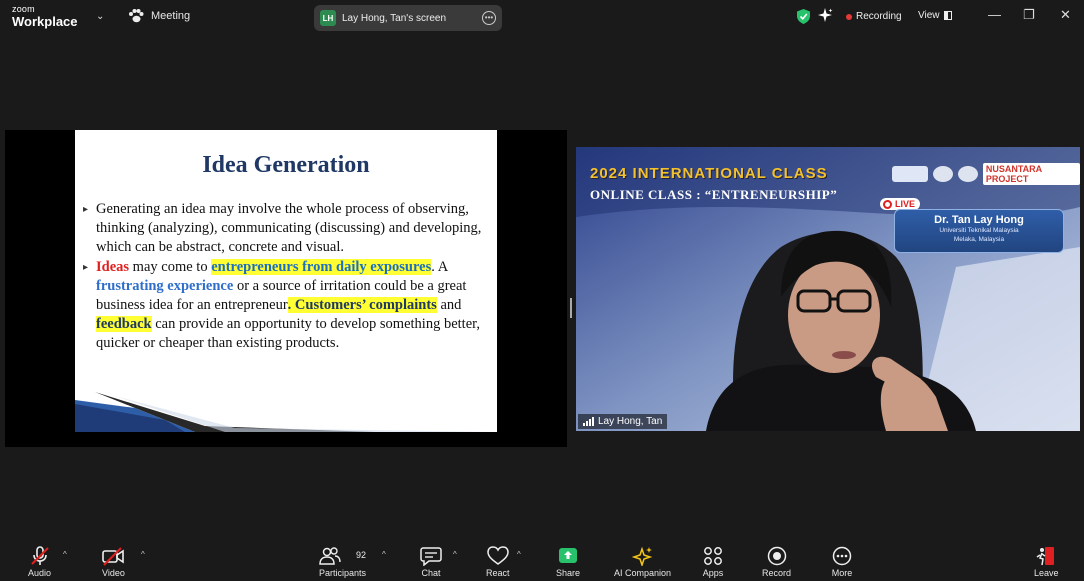 The image size is (1084, 581). Describe the element at coordinates (1029, 14) in the screenshot. I see `maximize-button: ❐` at that location.